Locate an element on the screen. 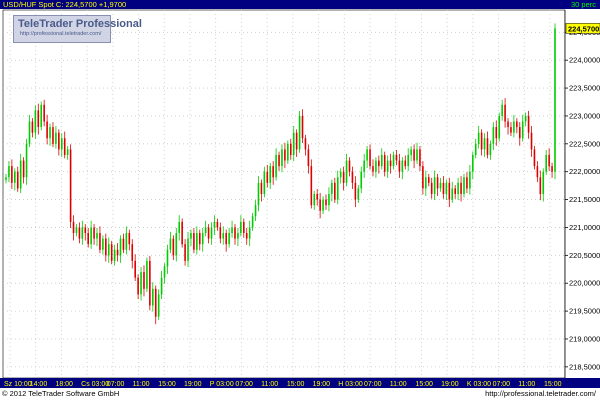 The height and width of the screenshot is (400, 600). y-axis-bg is located at coordinates (582, 194).